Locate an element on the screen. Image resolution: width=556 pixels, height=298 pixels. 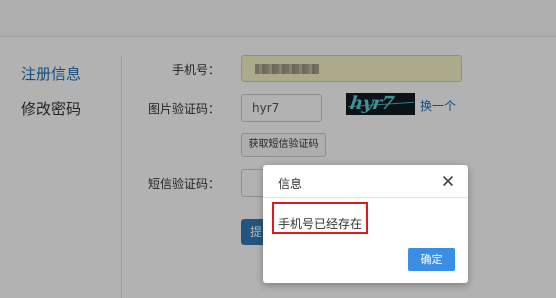
dialog-message: 手机号已经存在 is located at coordinates (320, 224).